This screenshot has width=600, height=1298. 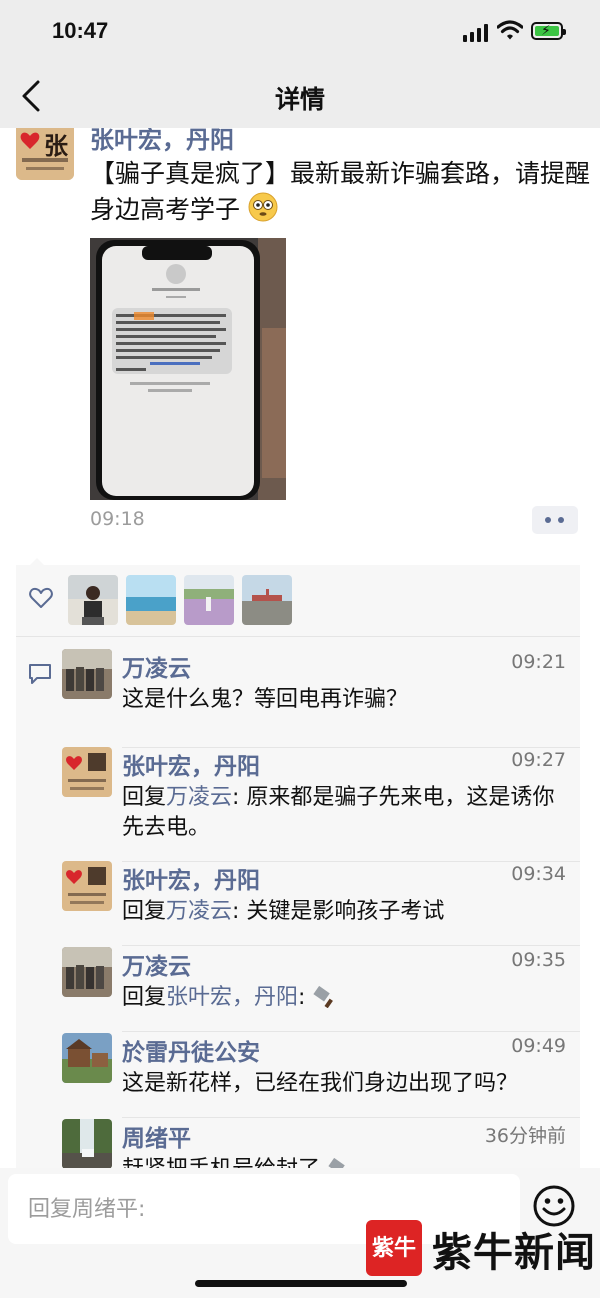 I want to click on comment-item: 张叶宏，丹阳 09:34 回复万凌云: 关键是影响孩子考试, so click(x=321, y=904).